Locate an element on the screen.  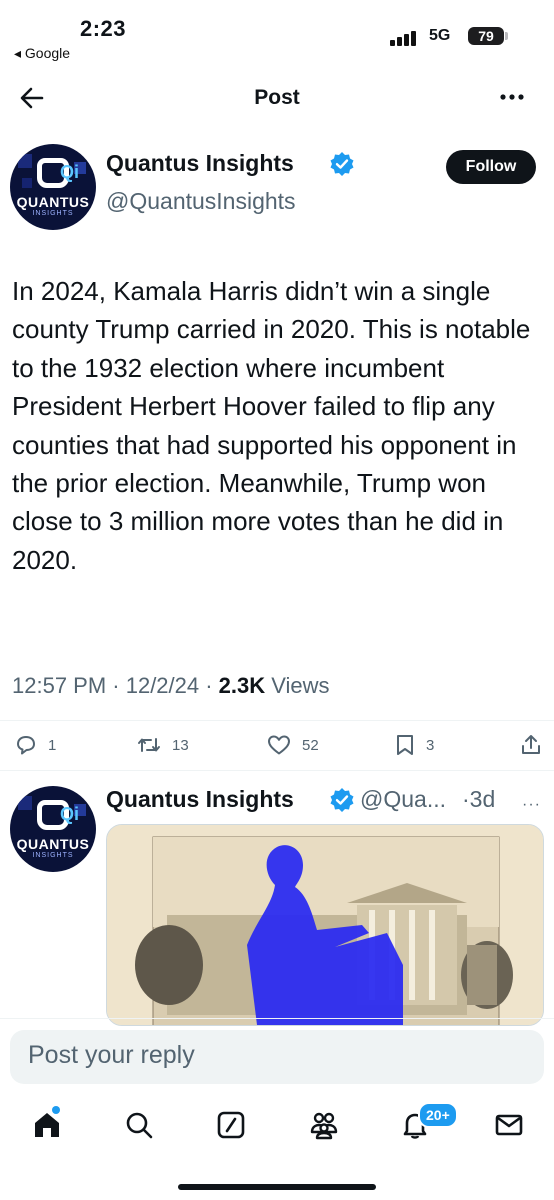
views-count: 2.3K is located at coordinates (242, 685).